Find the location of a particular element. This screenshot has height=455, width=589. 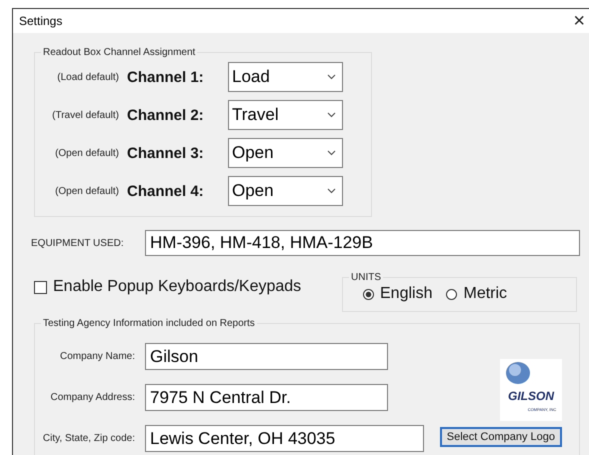

select-logo-button: Select Company Logo is located at coordinates (501, 437).